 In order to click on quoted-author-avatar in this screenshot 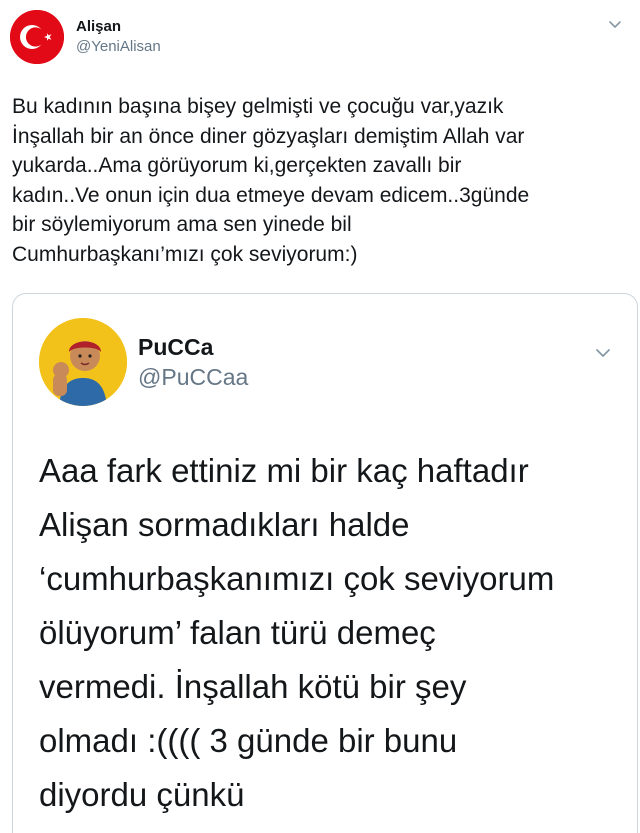, I will do `click(83, 362)`.